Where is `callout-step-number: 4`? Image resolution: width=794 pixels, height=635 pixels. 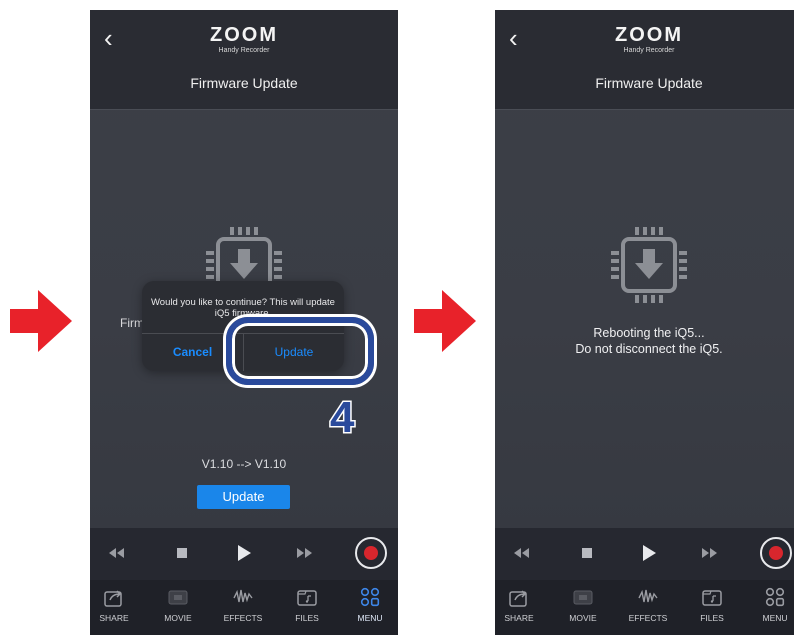 callout-step-number: 4 is located at coordinates (342, 417).